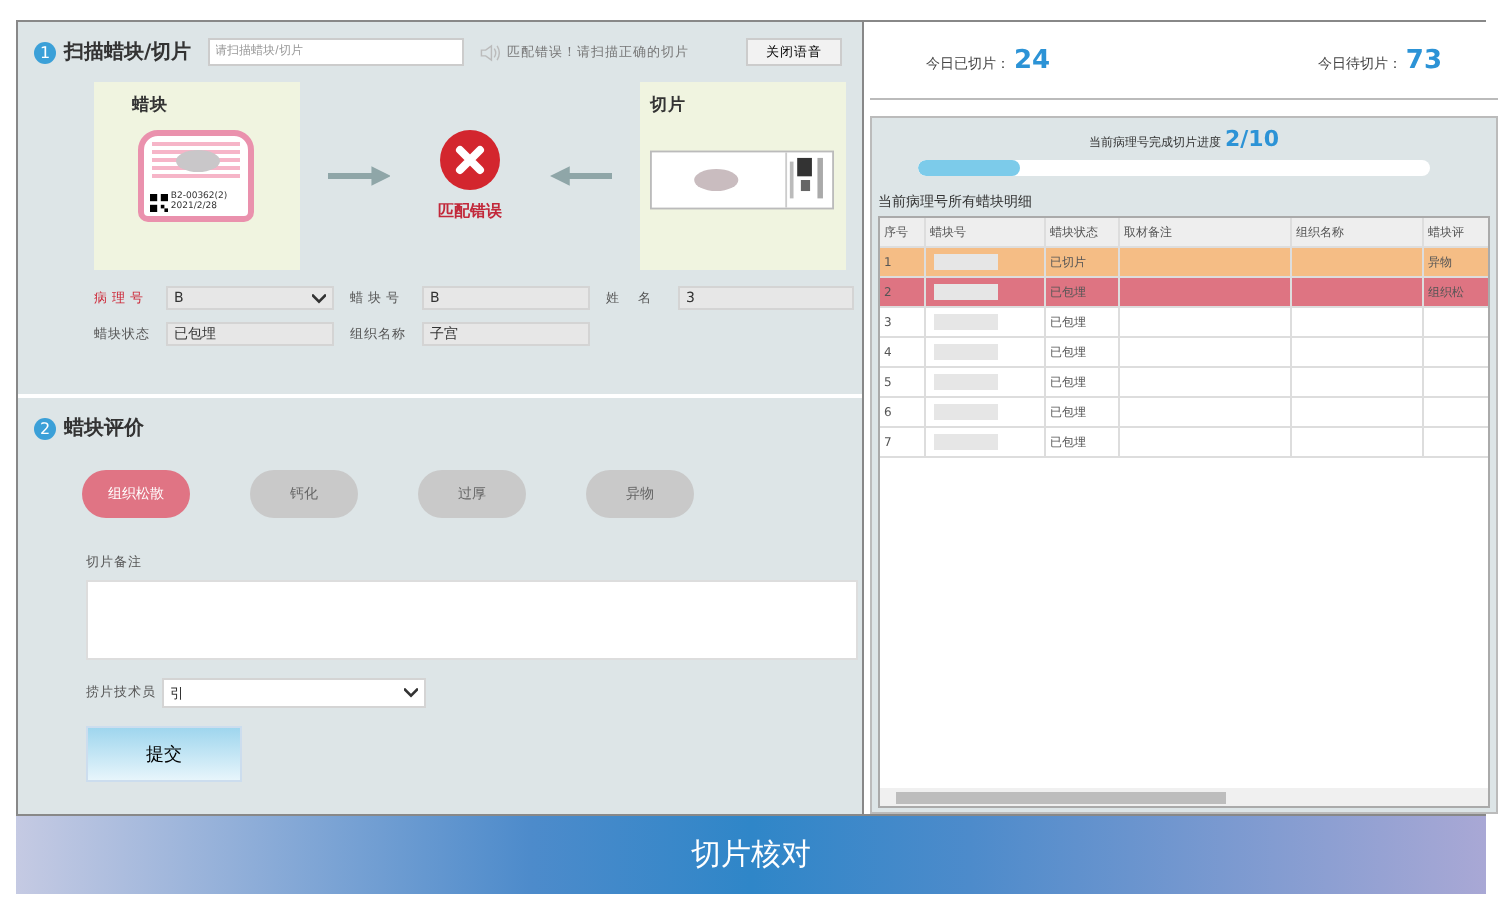 This screenshot has height=914, width=1502. What do you see at coordinates (489, 52) in the screenshot?
I see `speaker-icon` at bounding box center [489, 52].